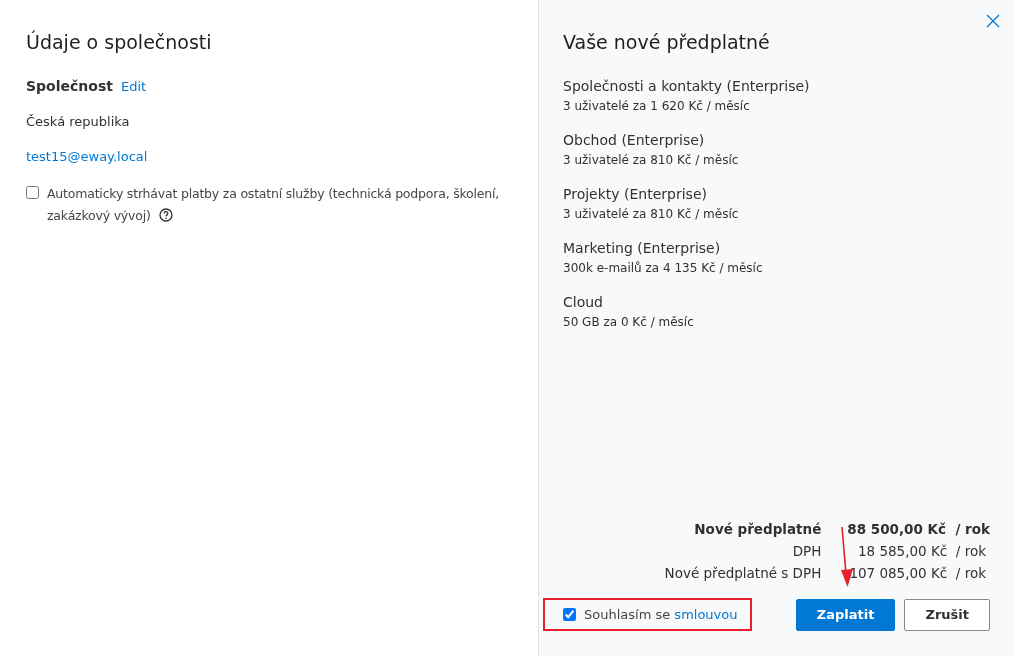 This screenshot has width=1014, height=656. I want to click on total-value: 18 585,00 Kč / rok, so click(921, 551).